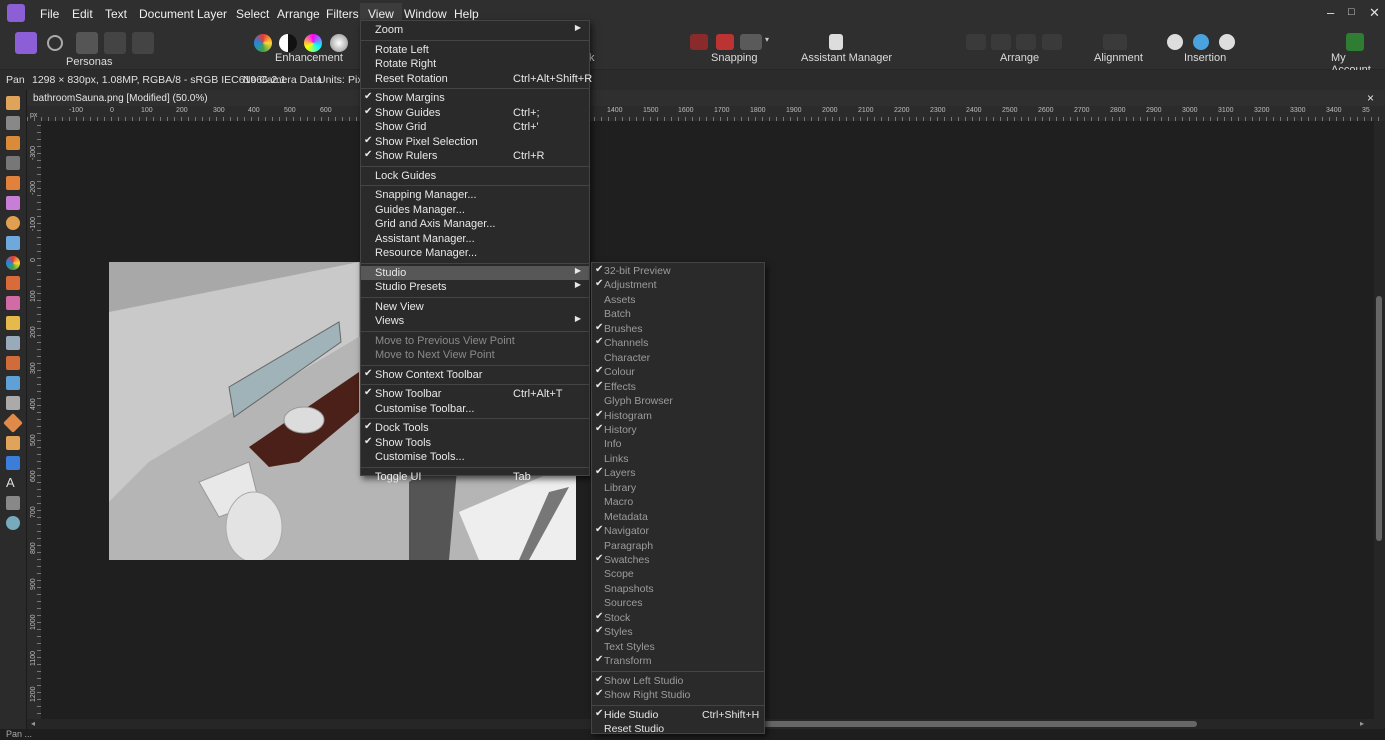 This screenshot has width=1385, height=740. What do you see at coordinates (678, 647) in the screenshot?
I see `studio-item-text-styles: Text Styles` at bounding box center [678, 647].